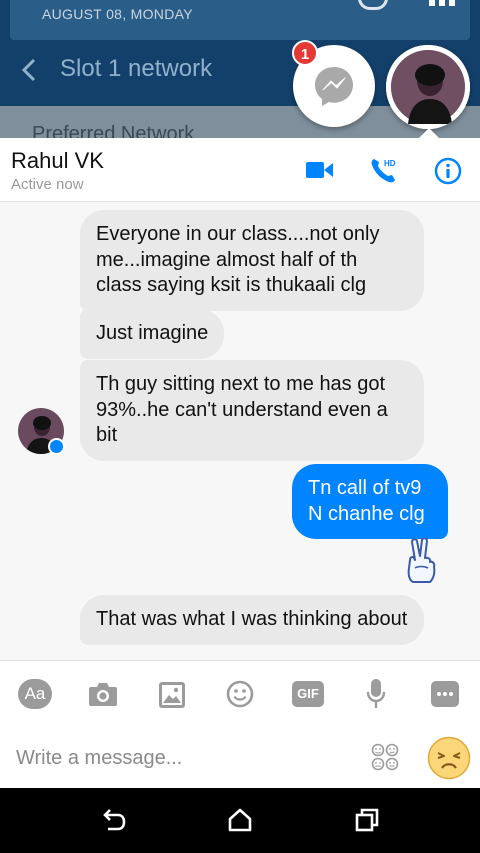 This screenshot has height=853, width=480. What do you see at coordinates (385, 757) in the screenshot?
I see `stickers-icon` at bounding box center [385, 757].